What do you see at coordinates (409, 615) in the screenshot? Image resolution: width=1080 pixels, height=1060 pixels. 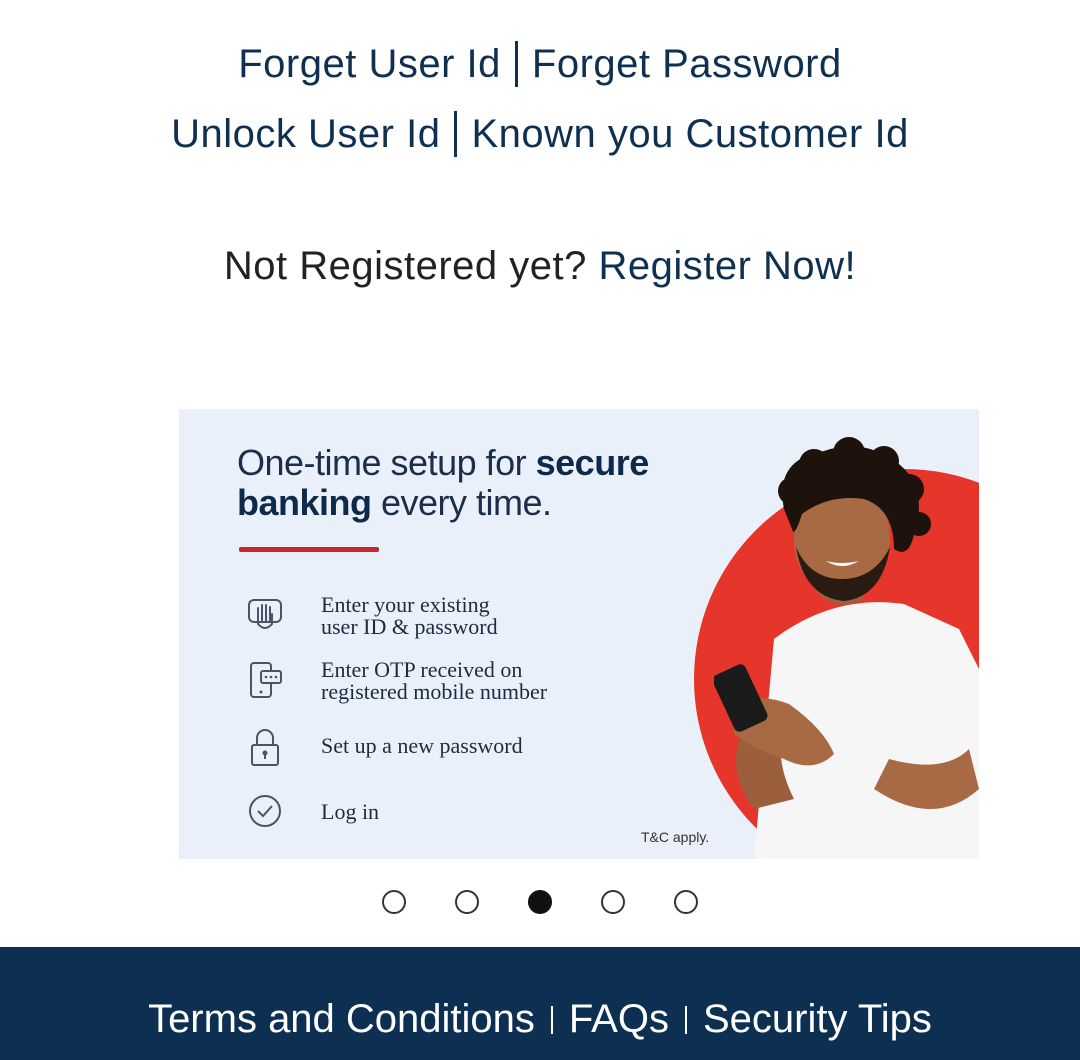 I see `step-text: Enter your existing user ID & password` at bounding box center [409, 615].